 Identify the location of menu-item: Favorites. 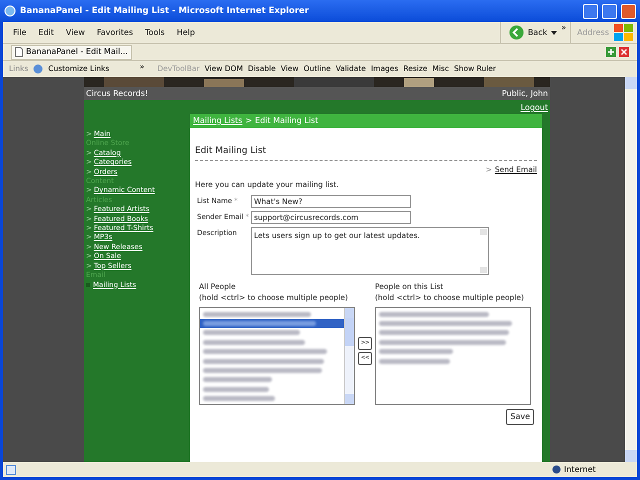
(115, 32).